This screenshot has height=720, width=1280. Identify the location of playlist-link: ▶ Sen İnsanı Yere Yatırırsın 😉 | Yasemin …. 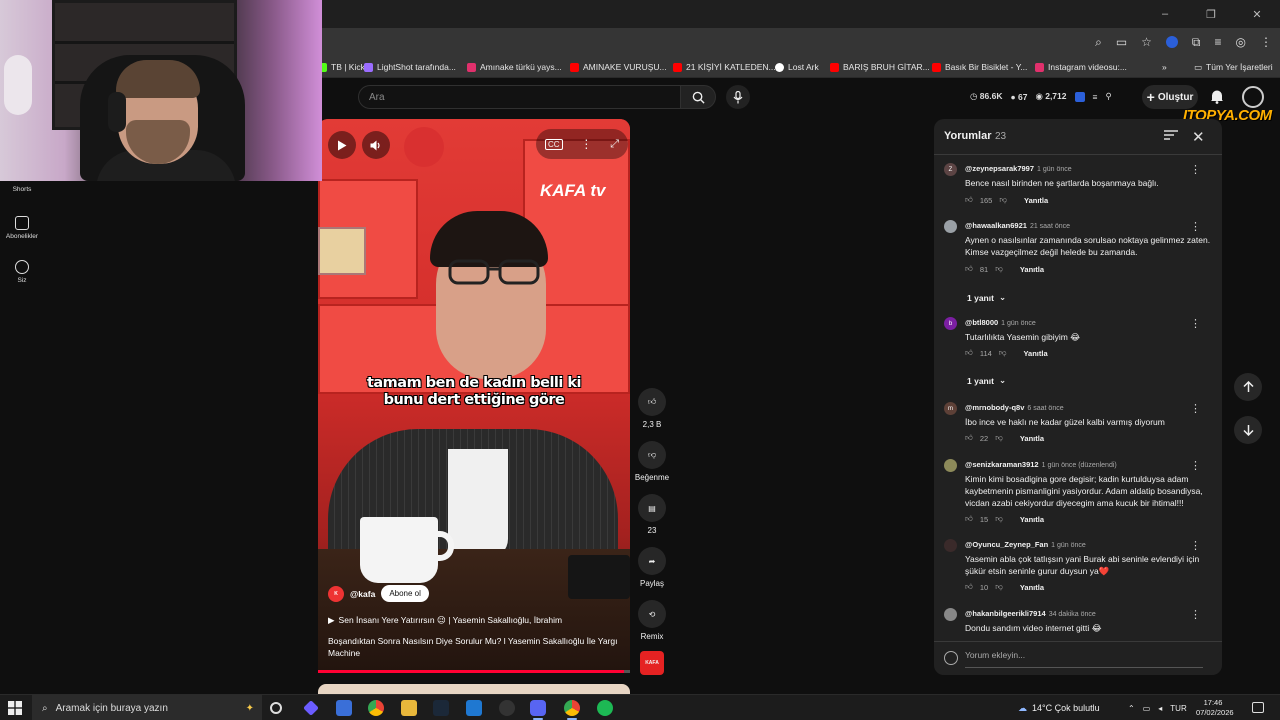
(445, 620).